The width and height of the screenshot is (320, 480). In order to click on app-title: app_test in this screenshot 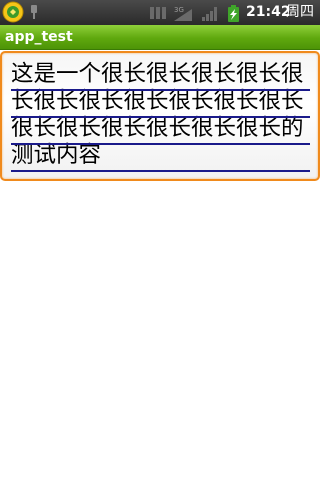, I will do `click(39, 37)`.